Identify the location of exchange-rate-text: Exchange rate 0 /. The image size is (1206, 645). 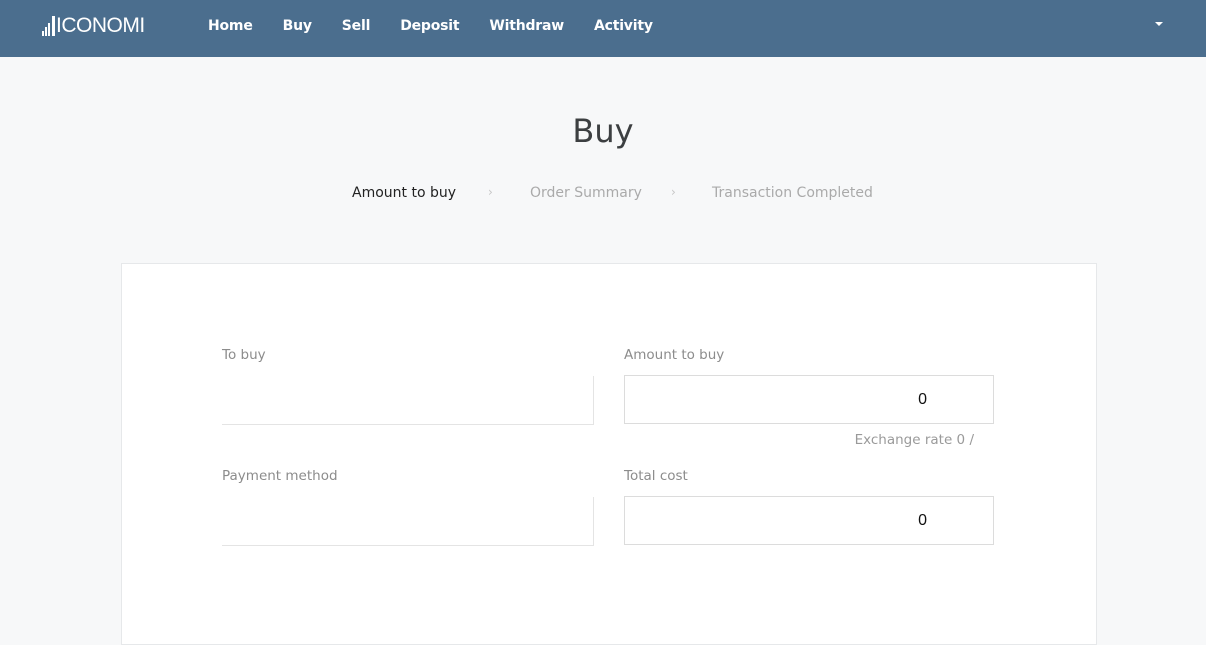
(914, 440).